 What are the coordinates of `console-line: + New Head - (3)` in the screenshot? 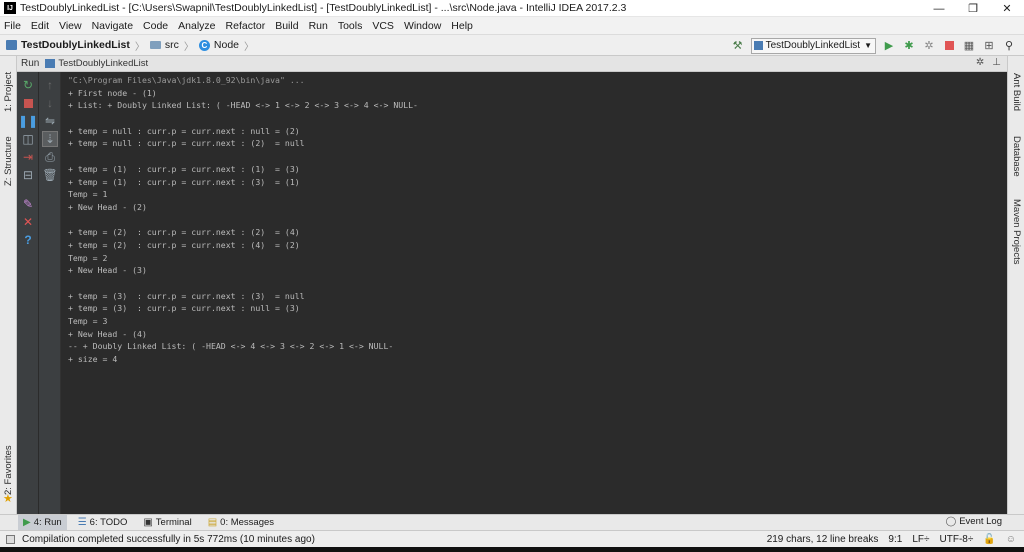 It's located at (107, 270).